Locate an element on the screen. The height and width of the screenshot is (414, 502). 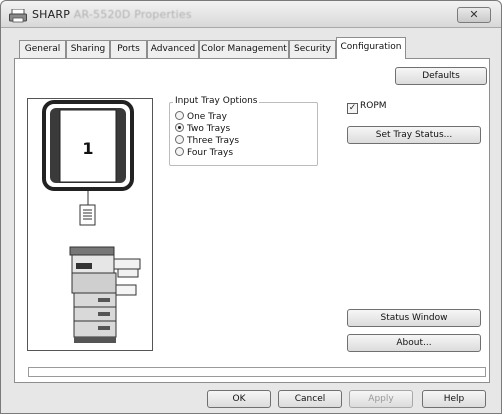
cancel-button: Cancel is located at coordinates (310, 399).